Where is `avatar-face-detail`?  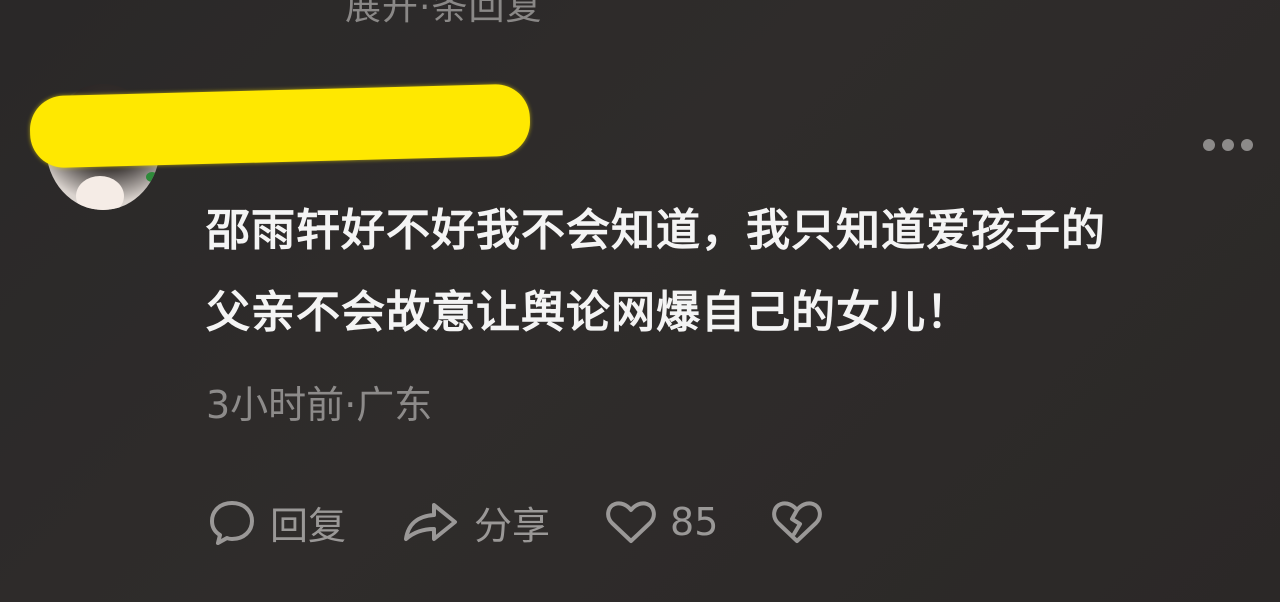 avatar-face-detail is located at coordinates (100, 193).